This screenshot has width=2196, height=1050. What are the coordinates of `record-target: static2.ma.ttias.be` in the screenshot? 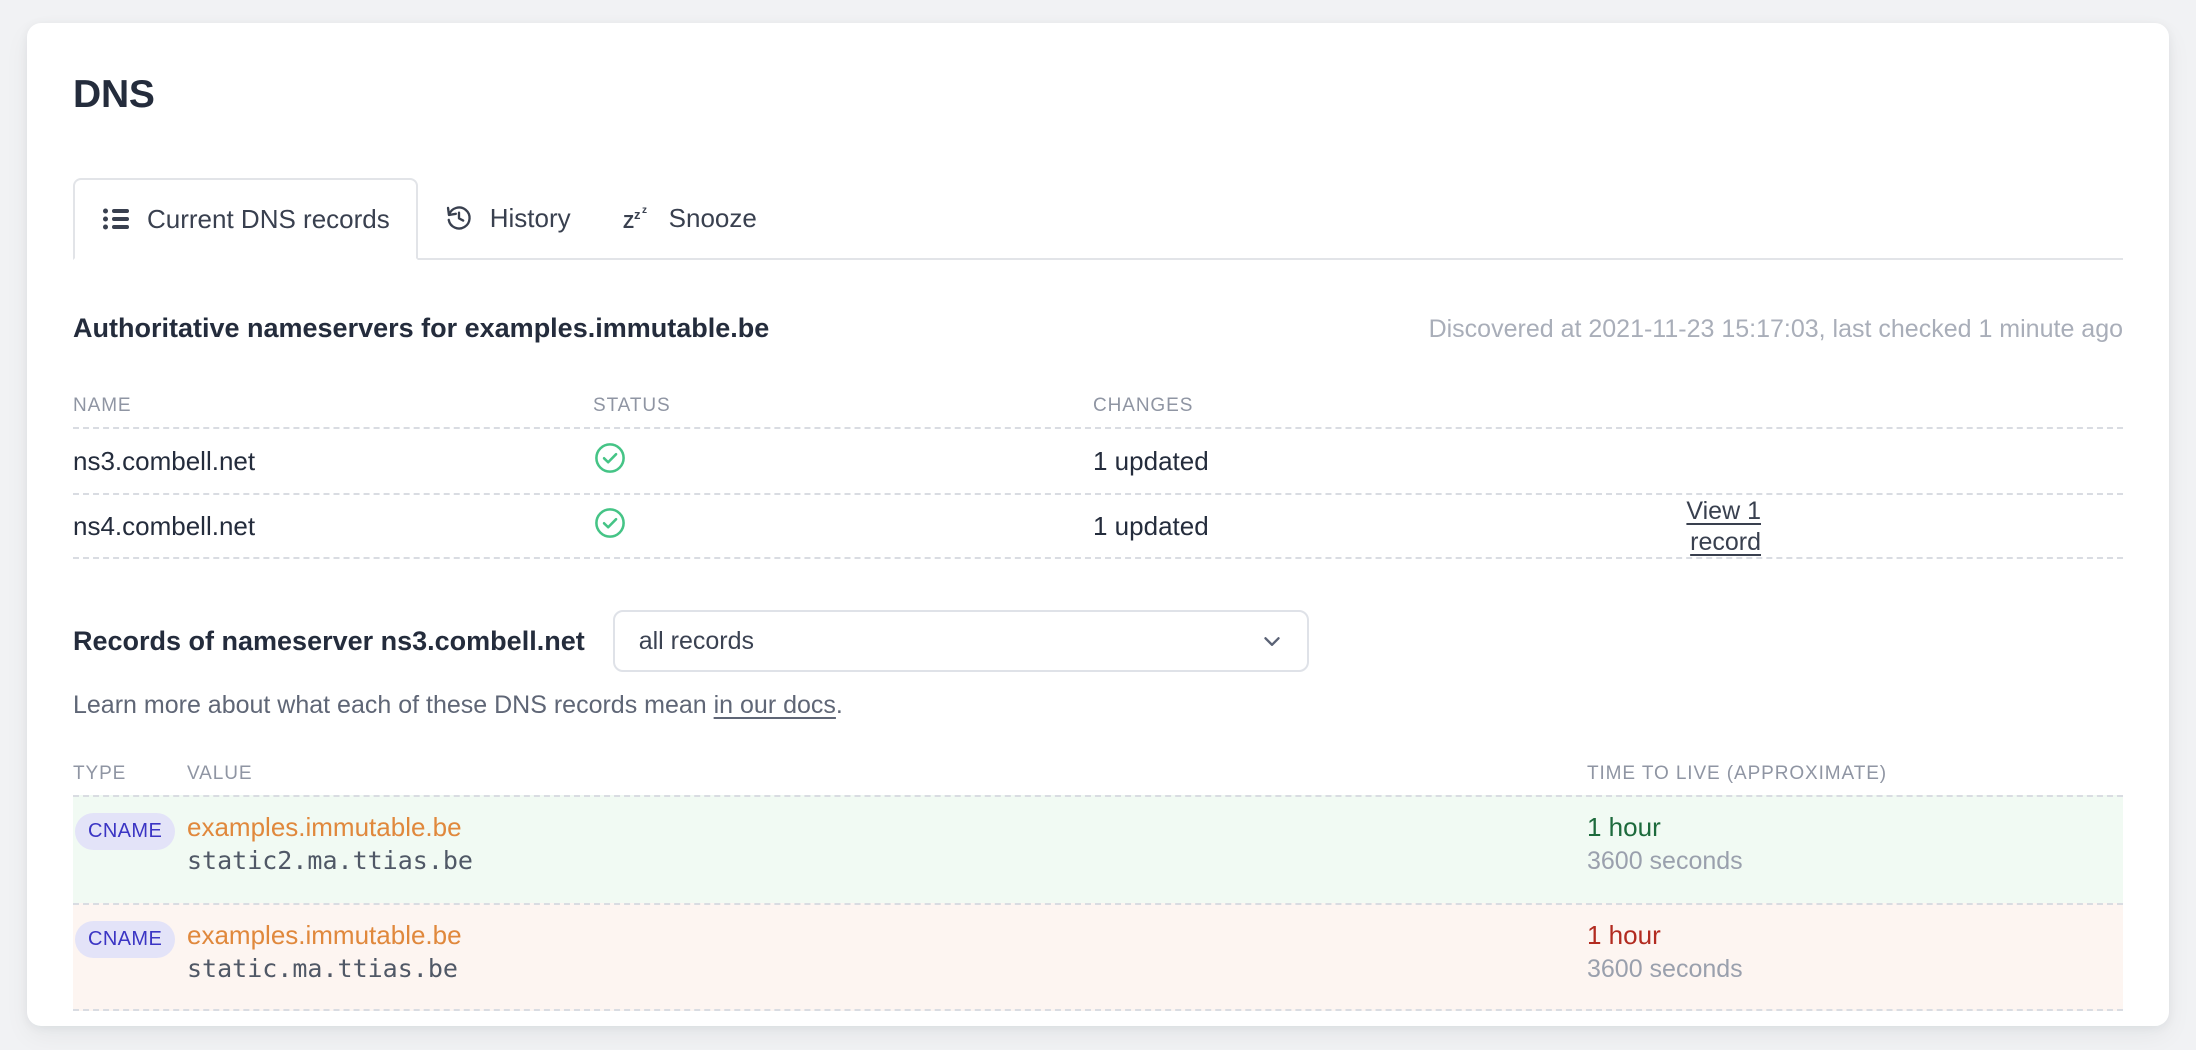 It's located at (330, 860).